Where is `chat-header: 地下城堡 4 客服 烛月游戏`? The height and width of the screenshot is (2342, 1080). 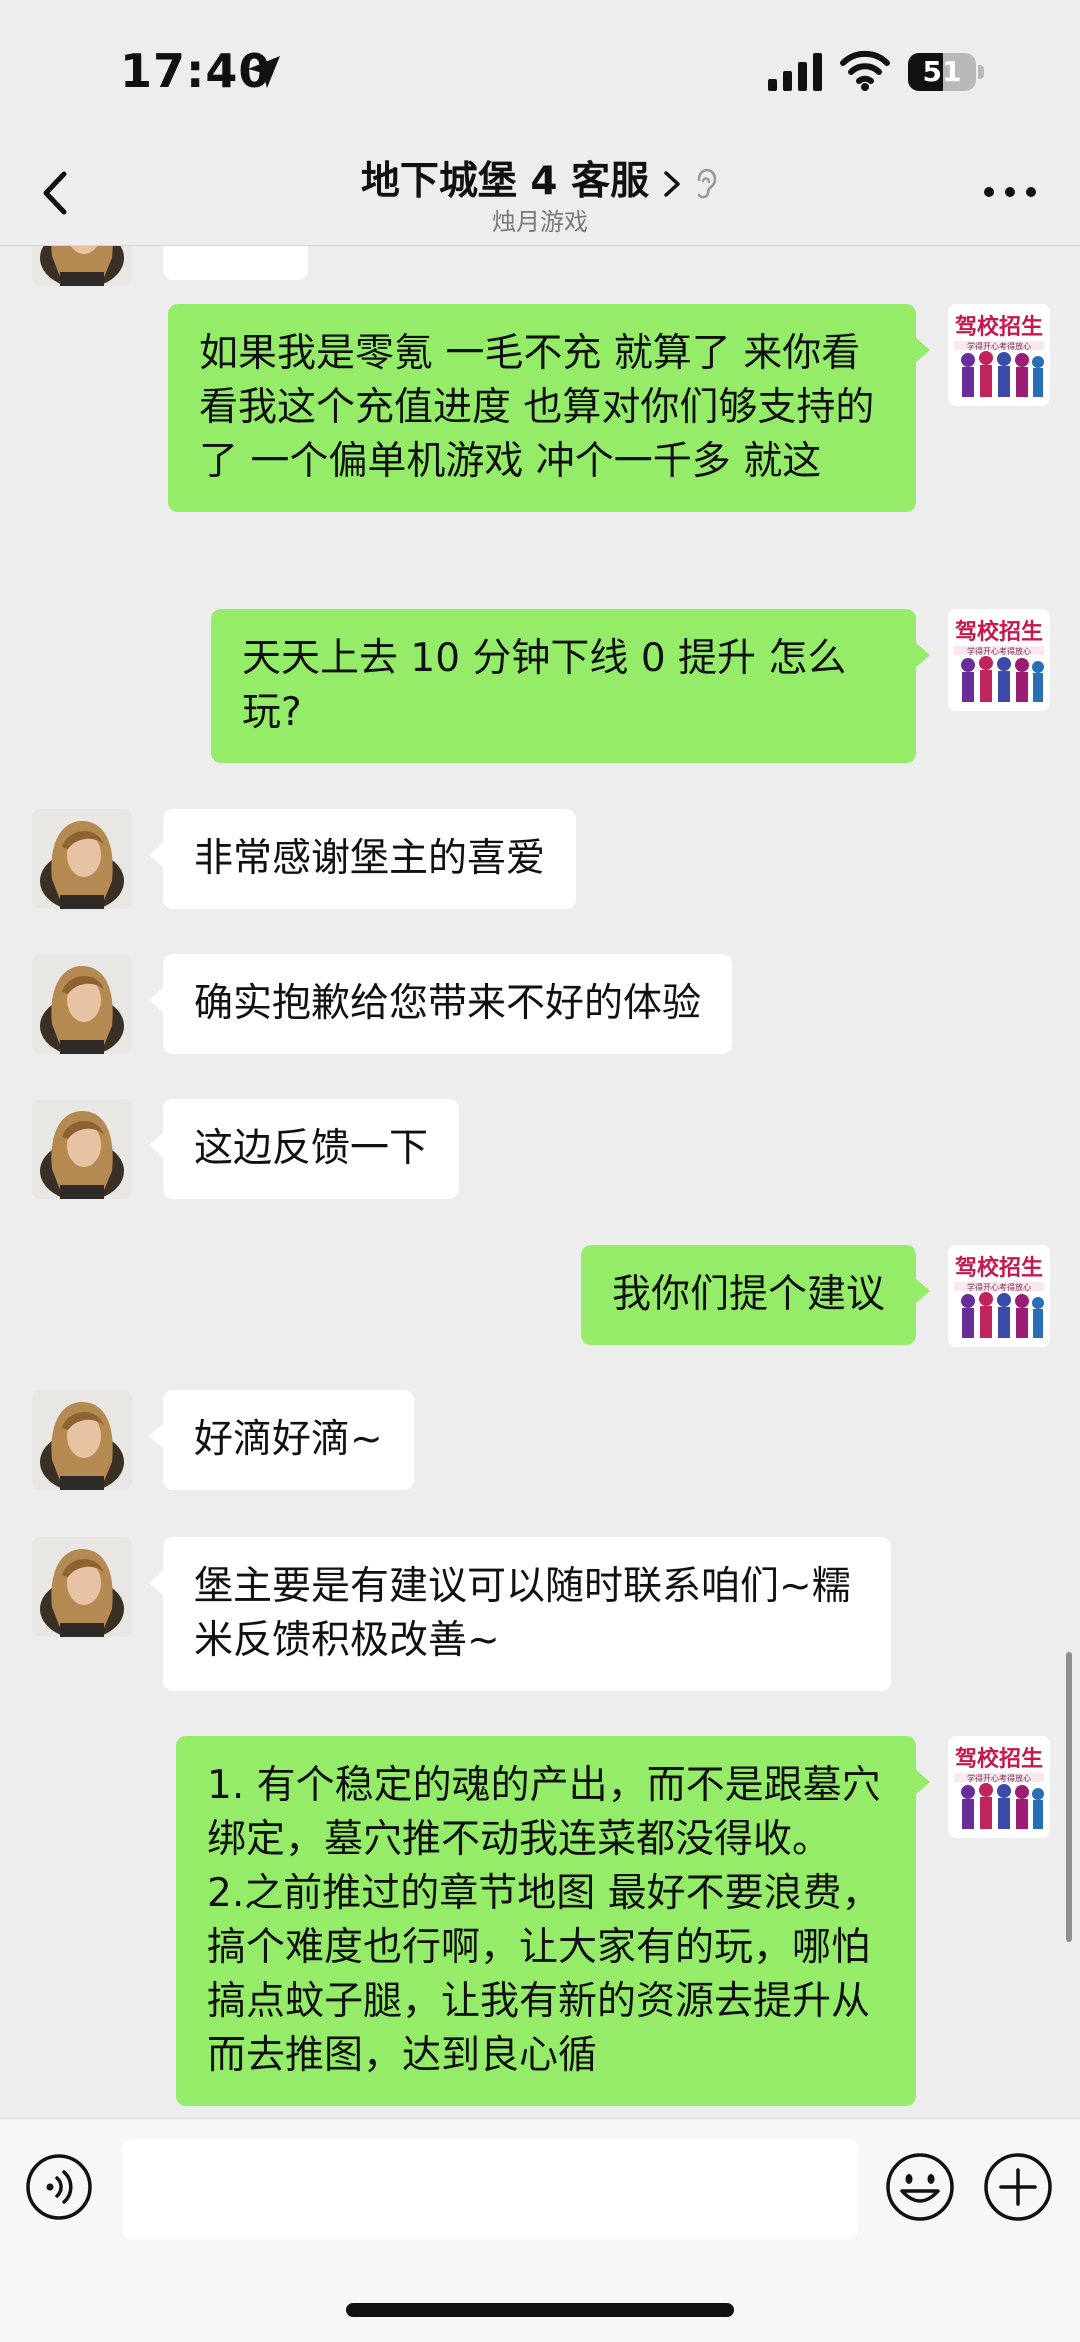 chat-header: 地下城堡 4 客服 烛月游戏 is located at coordinates (540, 193).